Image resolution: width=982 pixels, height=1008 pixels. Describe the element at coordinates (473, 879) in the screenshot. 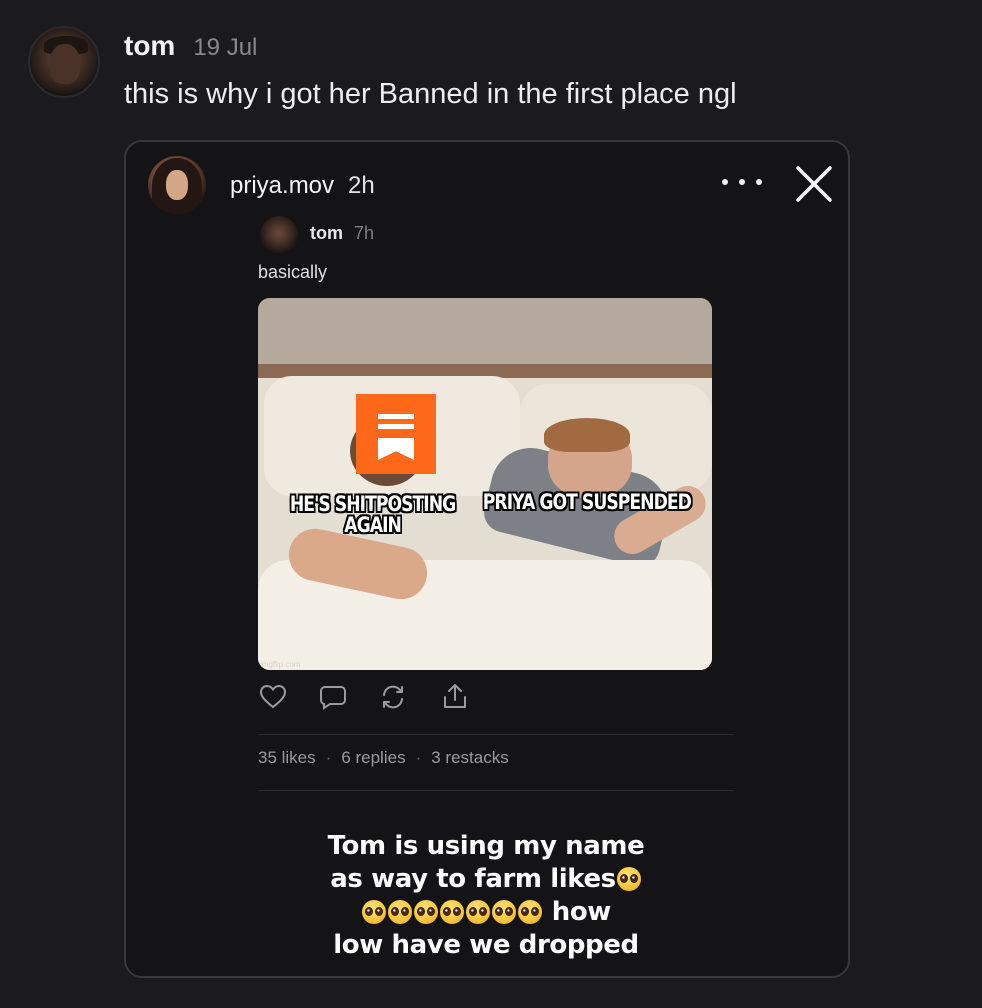

I see `overlay-line-2-text: as way to farm likes` at that location.